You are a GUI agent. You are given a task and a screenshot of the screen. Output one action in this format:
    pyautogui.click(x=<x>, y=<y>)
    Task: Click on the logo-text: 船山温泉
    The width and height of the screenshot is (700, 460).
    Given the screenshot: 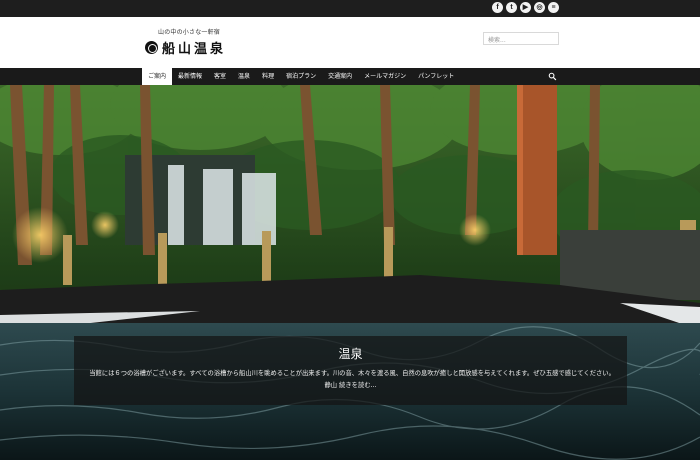 What is the action you would take?
    pyautogui.click(x=194, y=49)
    